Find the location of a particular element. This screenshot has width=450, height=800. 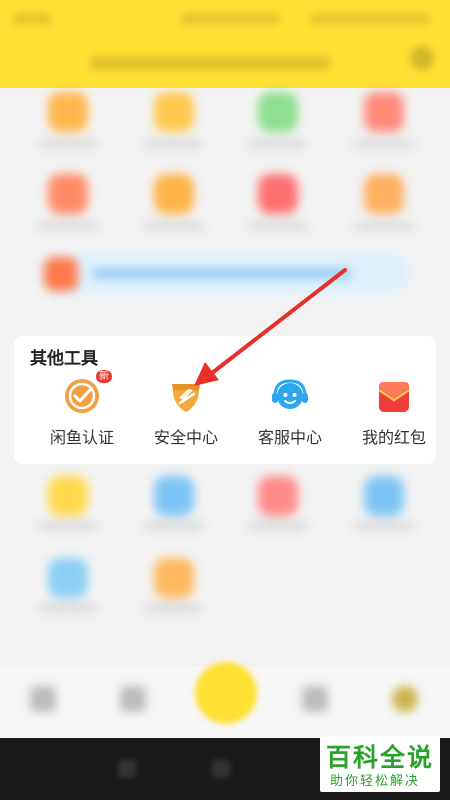

watermark-logo: 百科全说 助你轻松解决 is located at coordinates (380, 764).